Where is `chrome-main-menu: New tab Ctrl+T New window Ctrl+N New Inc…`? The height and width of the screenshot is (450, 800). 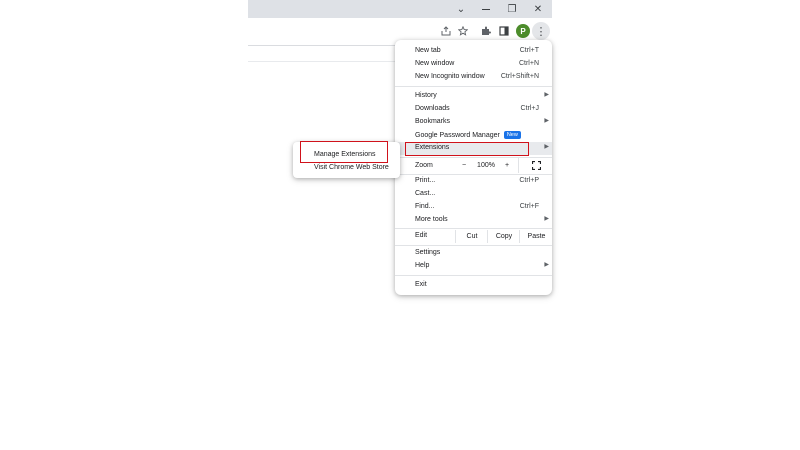 chrome-main-menu: New tab Ctrl+T New window Ctrl+N New Inc… is located at coordinates (473, 167).